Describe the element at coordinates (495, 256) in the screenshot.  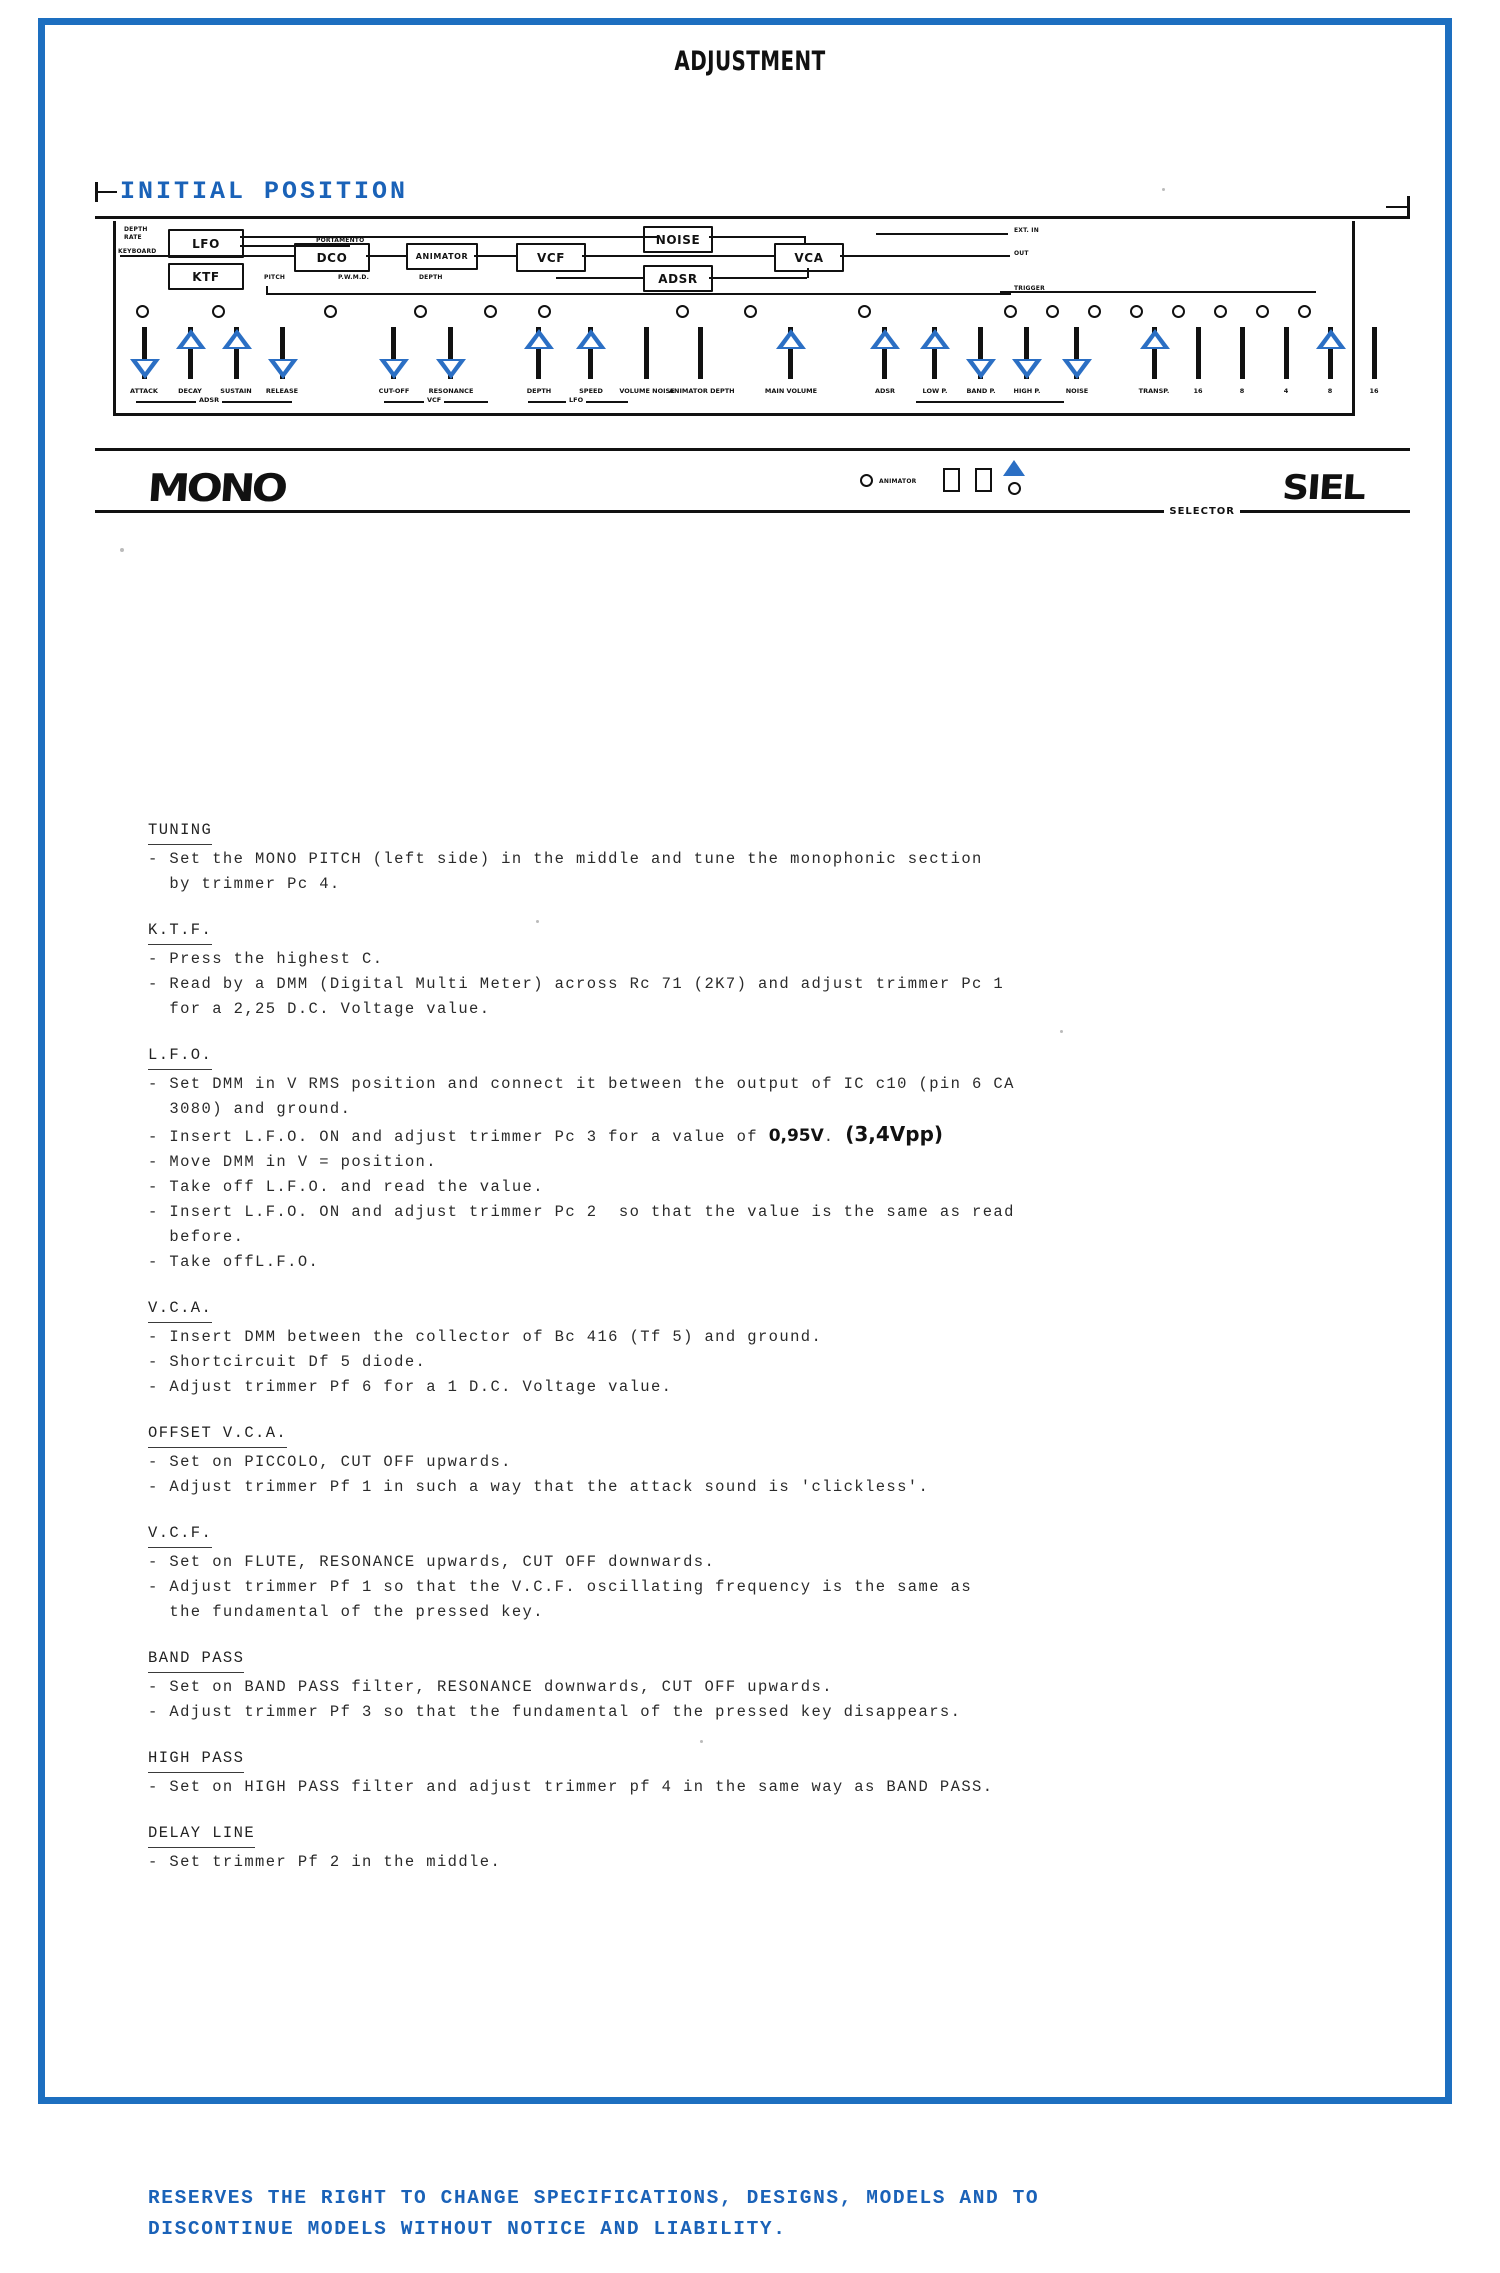
I see `wire-animator-vcf` at that location.